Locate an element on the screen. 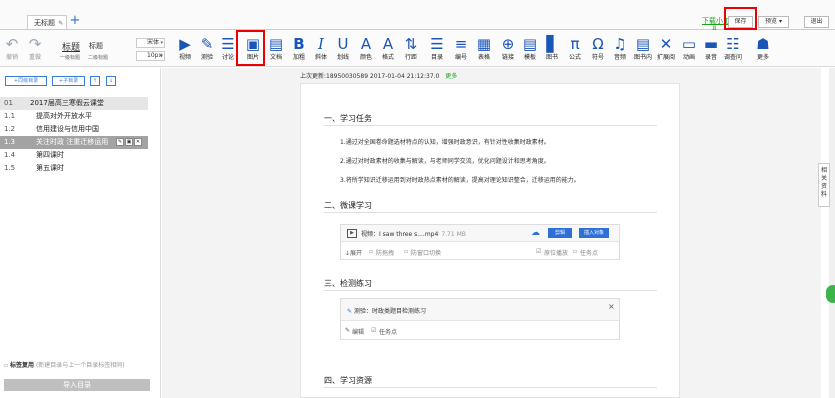  floating-help-icon is located at coordinates (830, 294).